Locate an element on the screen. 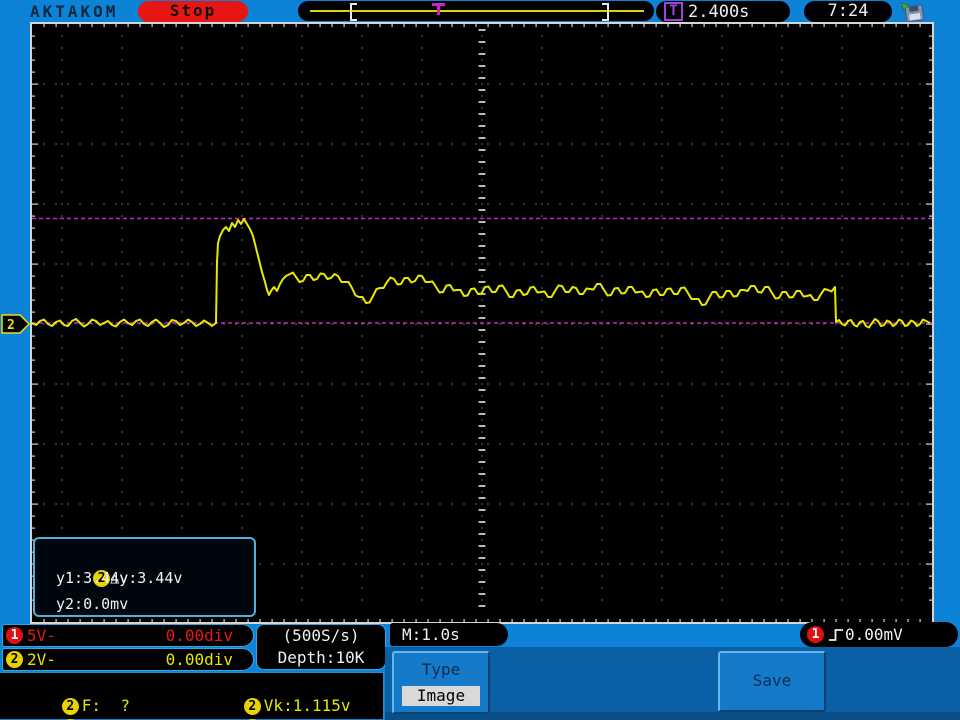 The image size is (960, 720). channel2-offset: 0.00div is located at coordinates (199, 659).